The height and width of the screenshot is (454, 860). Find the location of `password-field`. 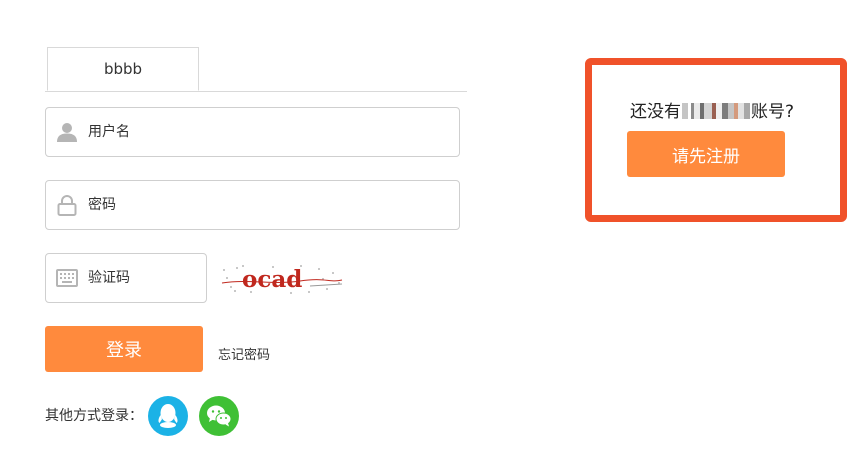

password-field is located at coordinates (252, 205).